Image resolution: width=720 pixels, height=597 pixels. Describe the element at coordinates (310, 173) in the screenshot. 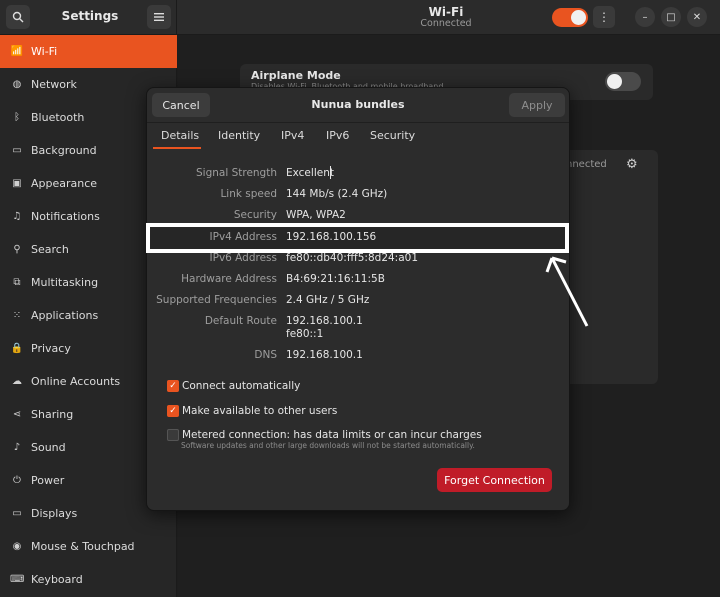

I see `signal-strength-value: Excellent` at that location.